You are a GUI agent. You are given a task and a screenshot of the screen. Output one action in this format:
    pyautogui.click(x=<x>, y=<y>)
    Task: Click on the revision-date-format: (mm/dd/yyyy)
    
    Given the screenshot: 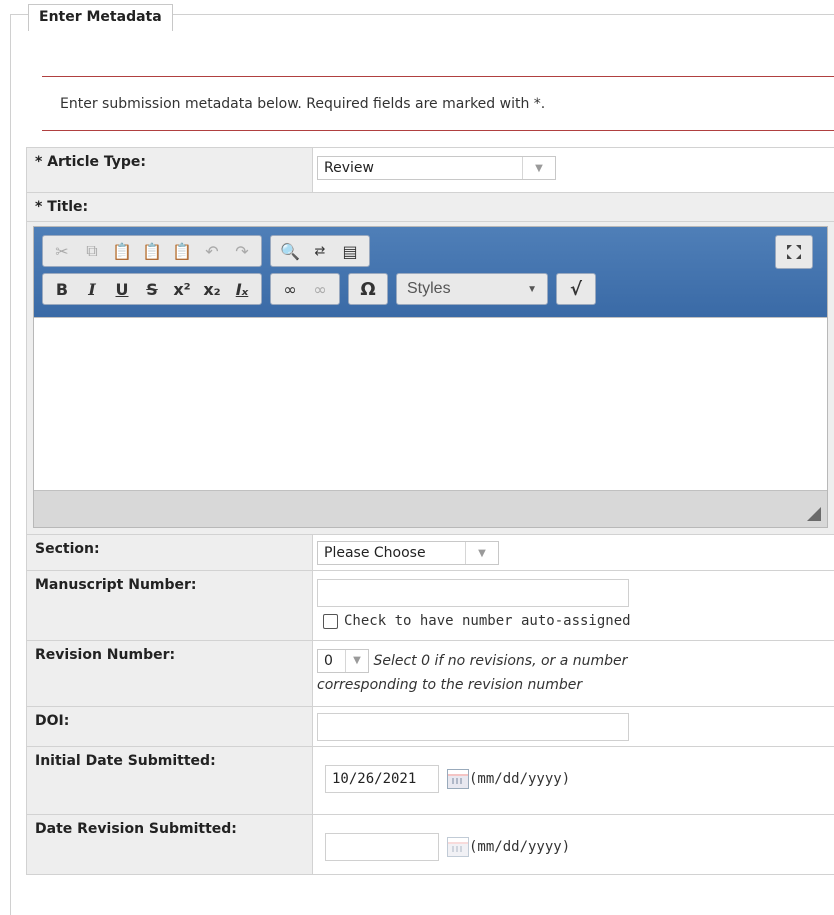 What is the action you would take?
    pyautogui.click(x=519, y=847)
    